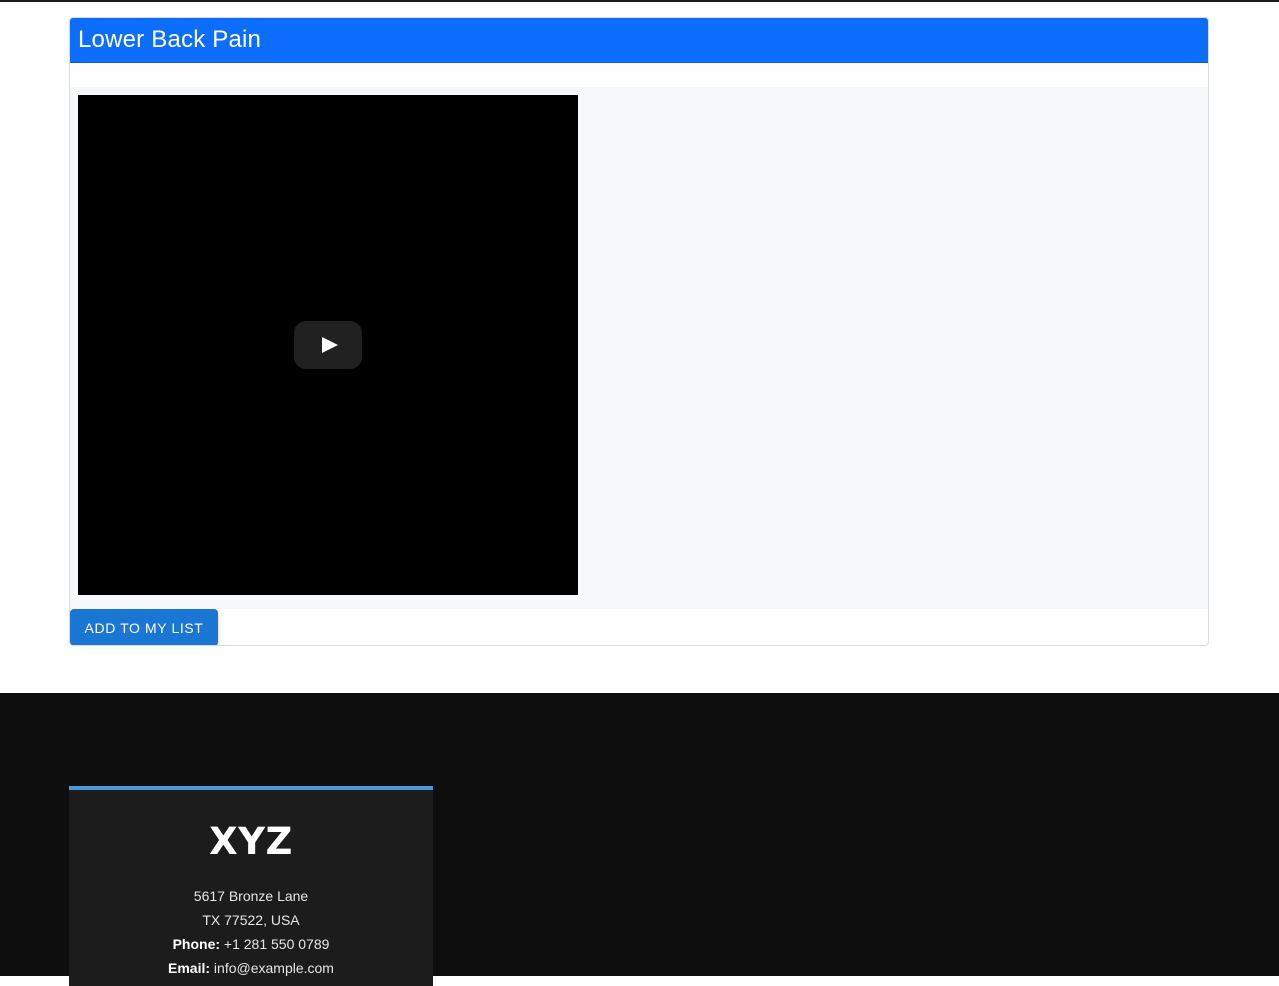 Image resolution: width=1279 pixels, height=986 pixels. Describe the element at coordinates (639, 1) in the screenshot. I see `top-nav-edge` at that location.